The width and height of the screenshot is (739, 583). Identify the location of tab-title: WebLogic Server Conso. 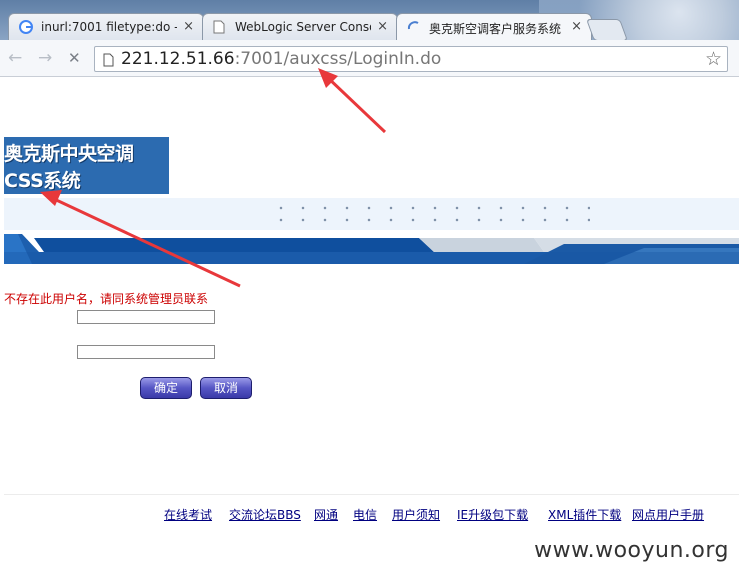
(303, 27).